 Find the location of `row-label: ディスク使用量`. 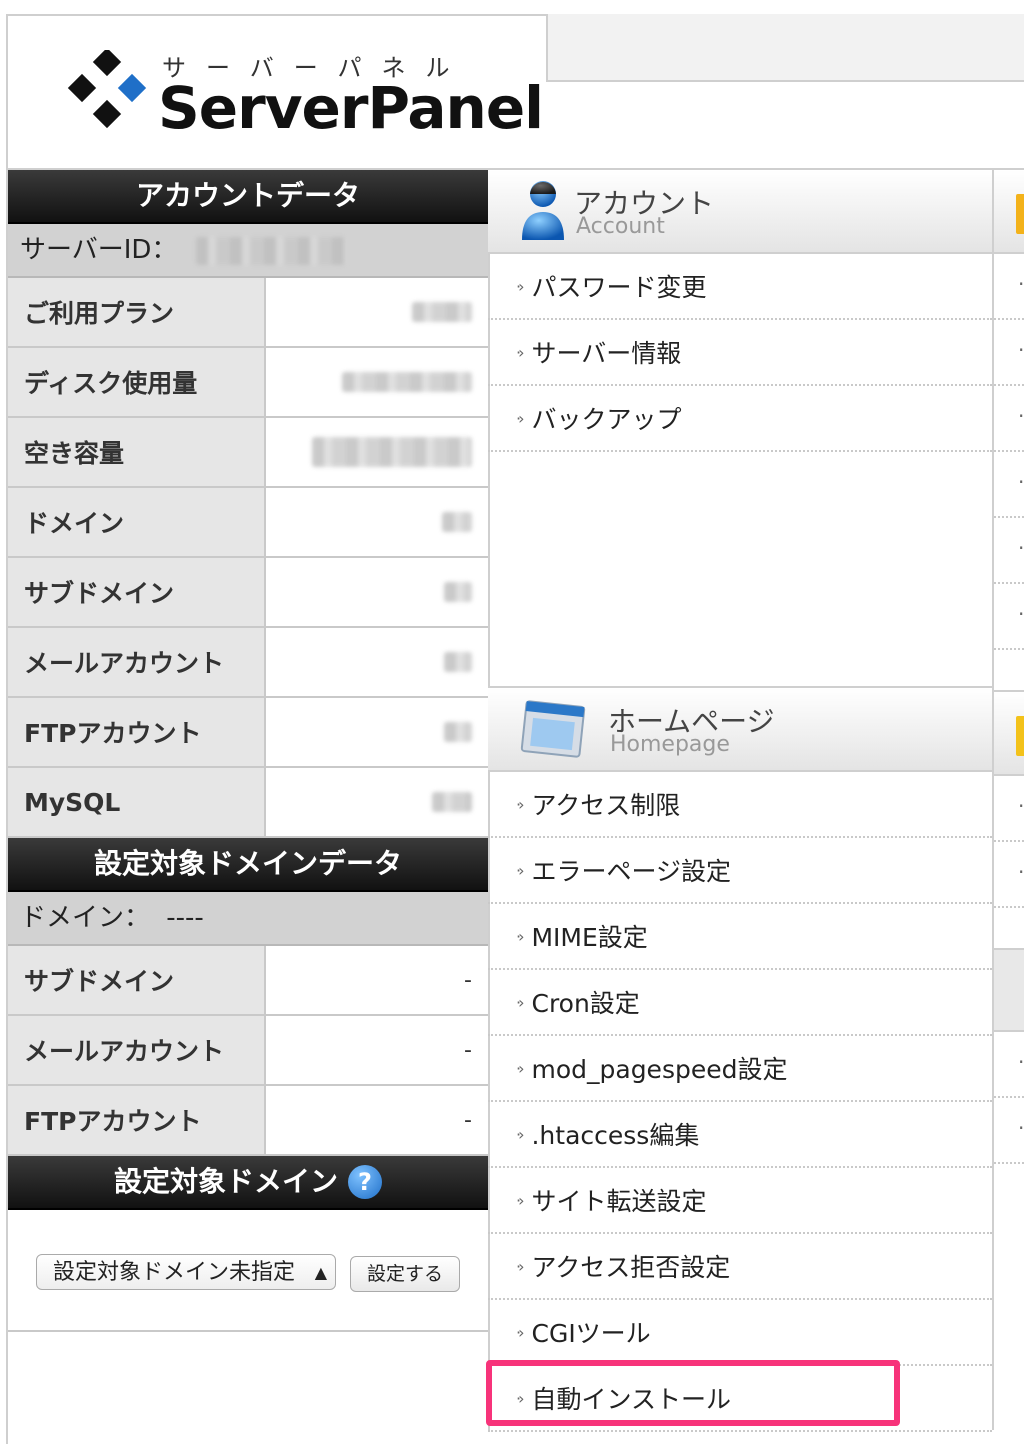

row-label: ディスク使用量 is located at coordinates (137, 382).